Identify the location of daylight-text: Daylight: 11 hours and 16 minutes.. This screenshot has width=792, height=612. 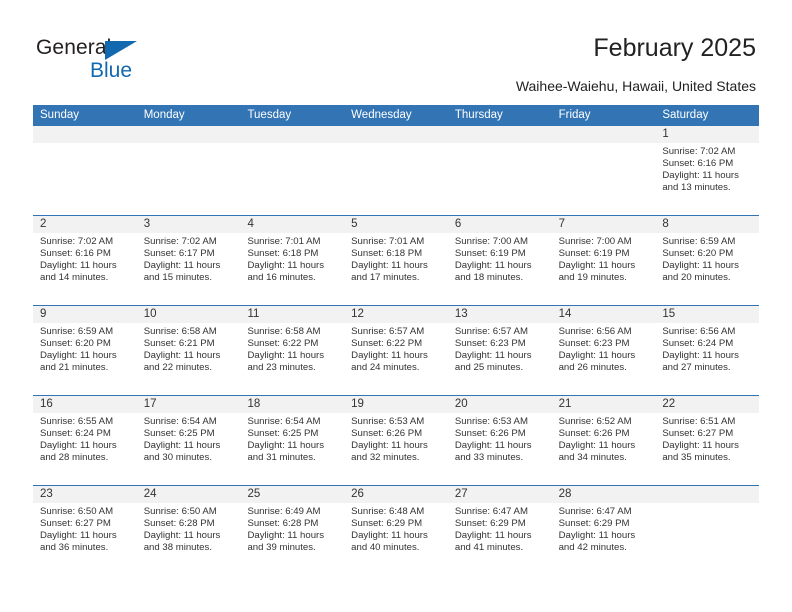
(286, 272).